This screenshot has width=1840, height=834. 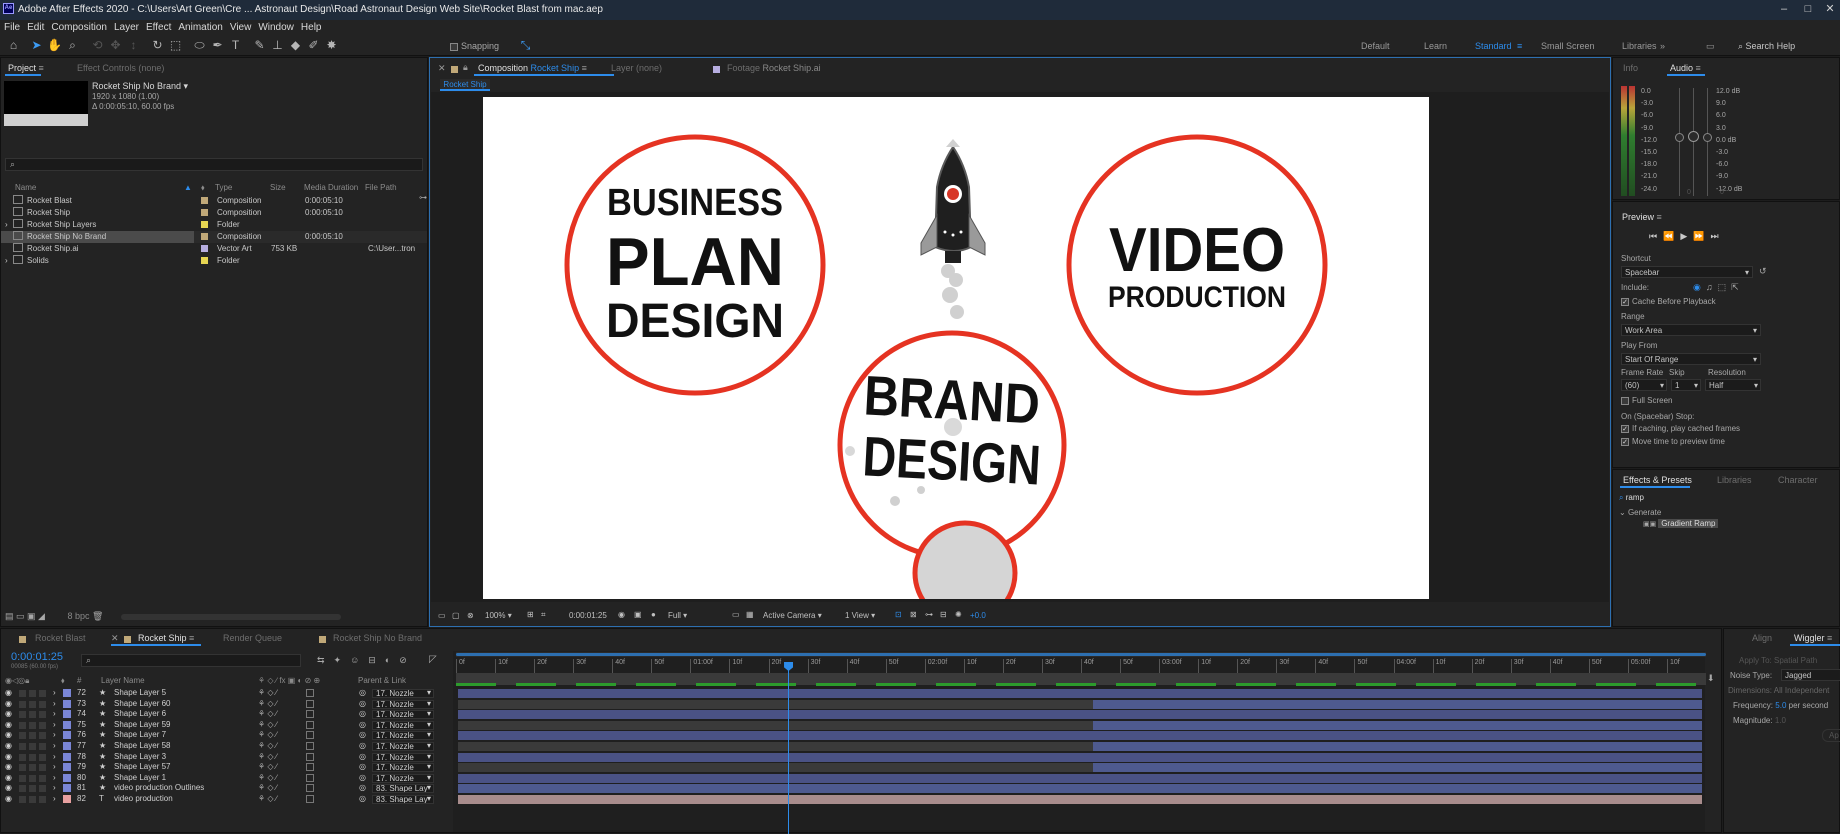 I want to click on tab-render-queue: Render Queue, so click(x=252, y=638).